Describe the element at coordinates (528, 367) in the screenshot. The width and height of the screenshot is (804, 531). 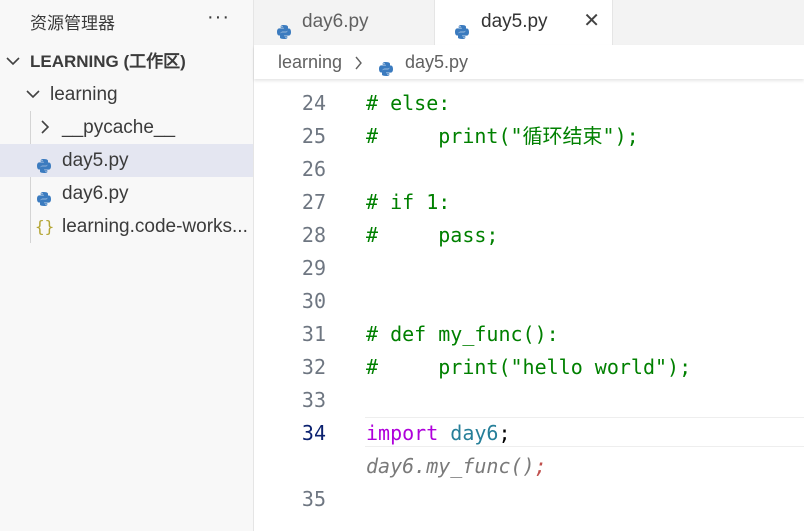
I see `code-line: # print("hello world");` at that location.